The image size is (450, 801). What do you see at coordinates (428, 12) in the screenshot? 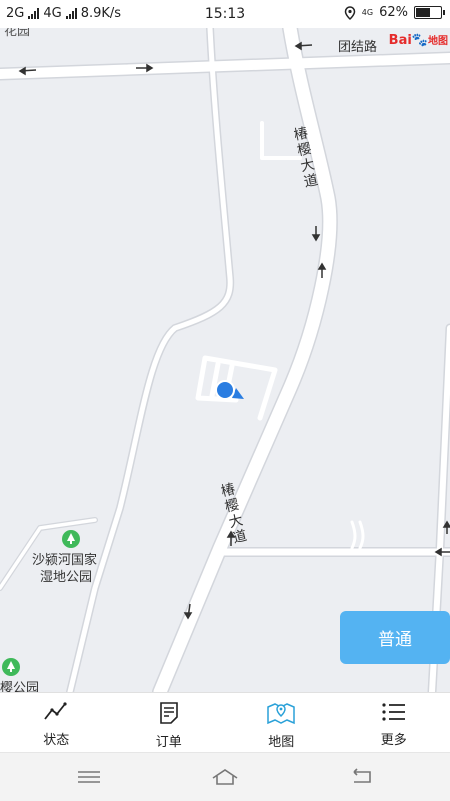
I see `battery-icon` at bounding box center [428, 12].